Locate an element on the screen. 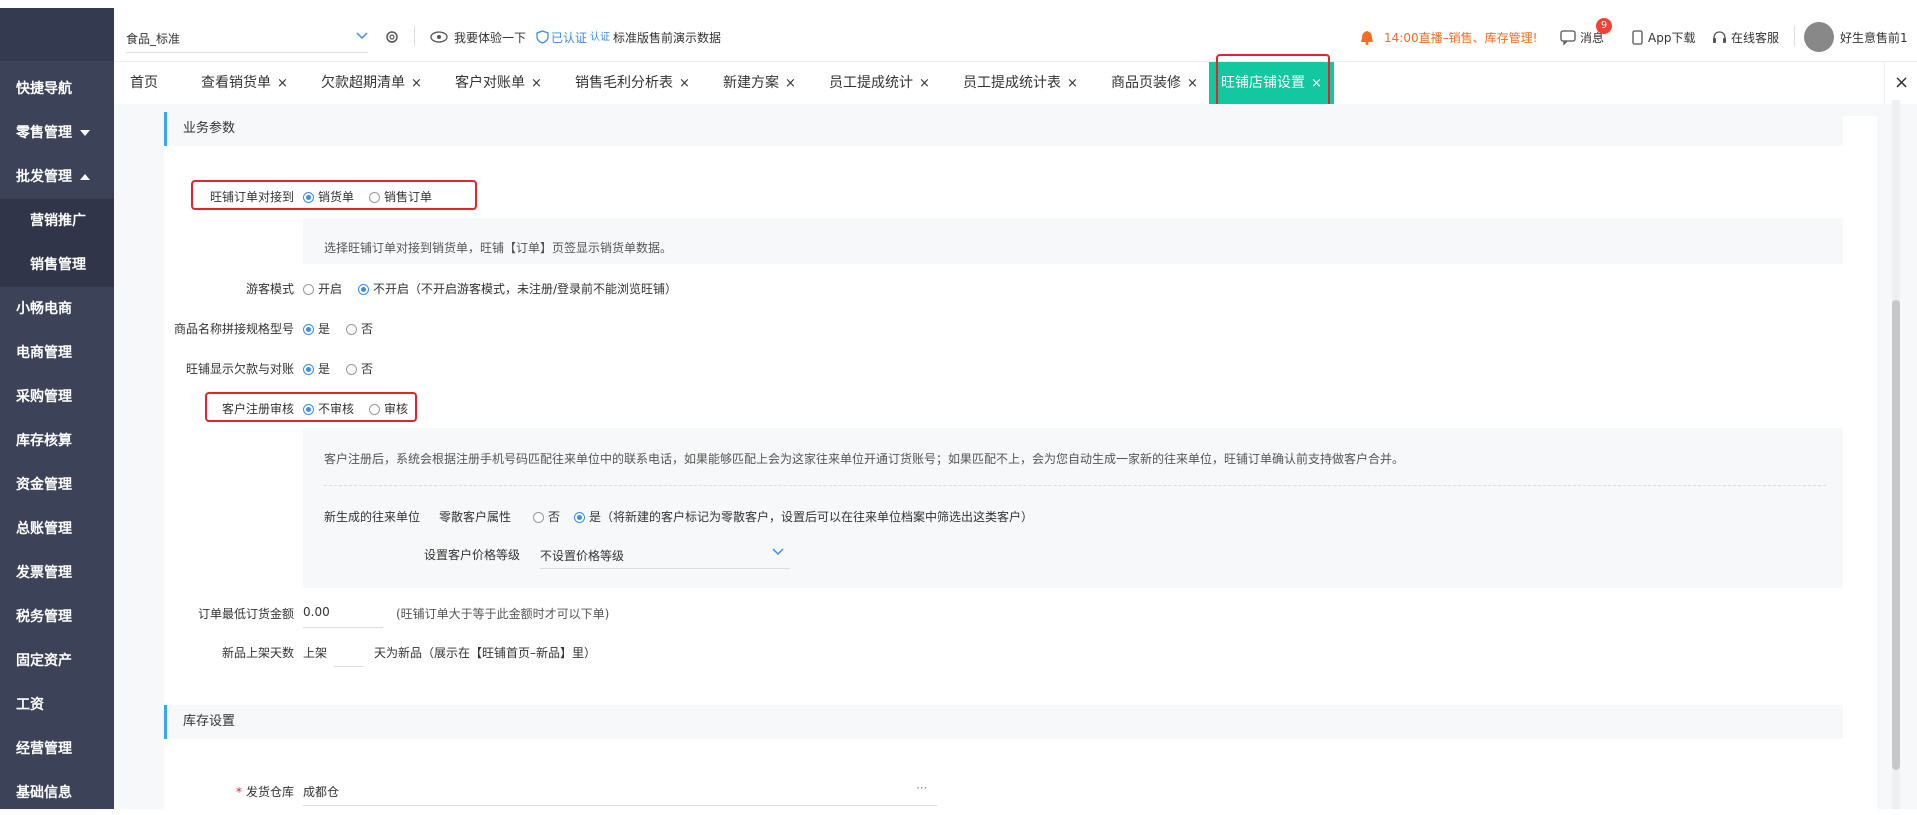 This screenshot has height=815, width=1917. warehouse-value: 成都仓 is located at coordinates (321, 792).